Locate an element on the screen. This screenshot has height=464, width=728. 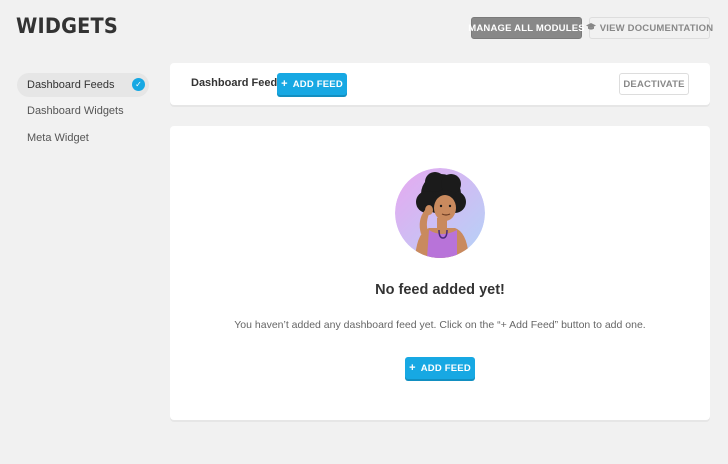
empty-state-illustration is located at coordinates (440, 213).